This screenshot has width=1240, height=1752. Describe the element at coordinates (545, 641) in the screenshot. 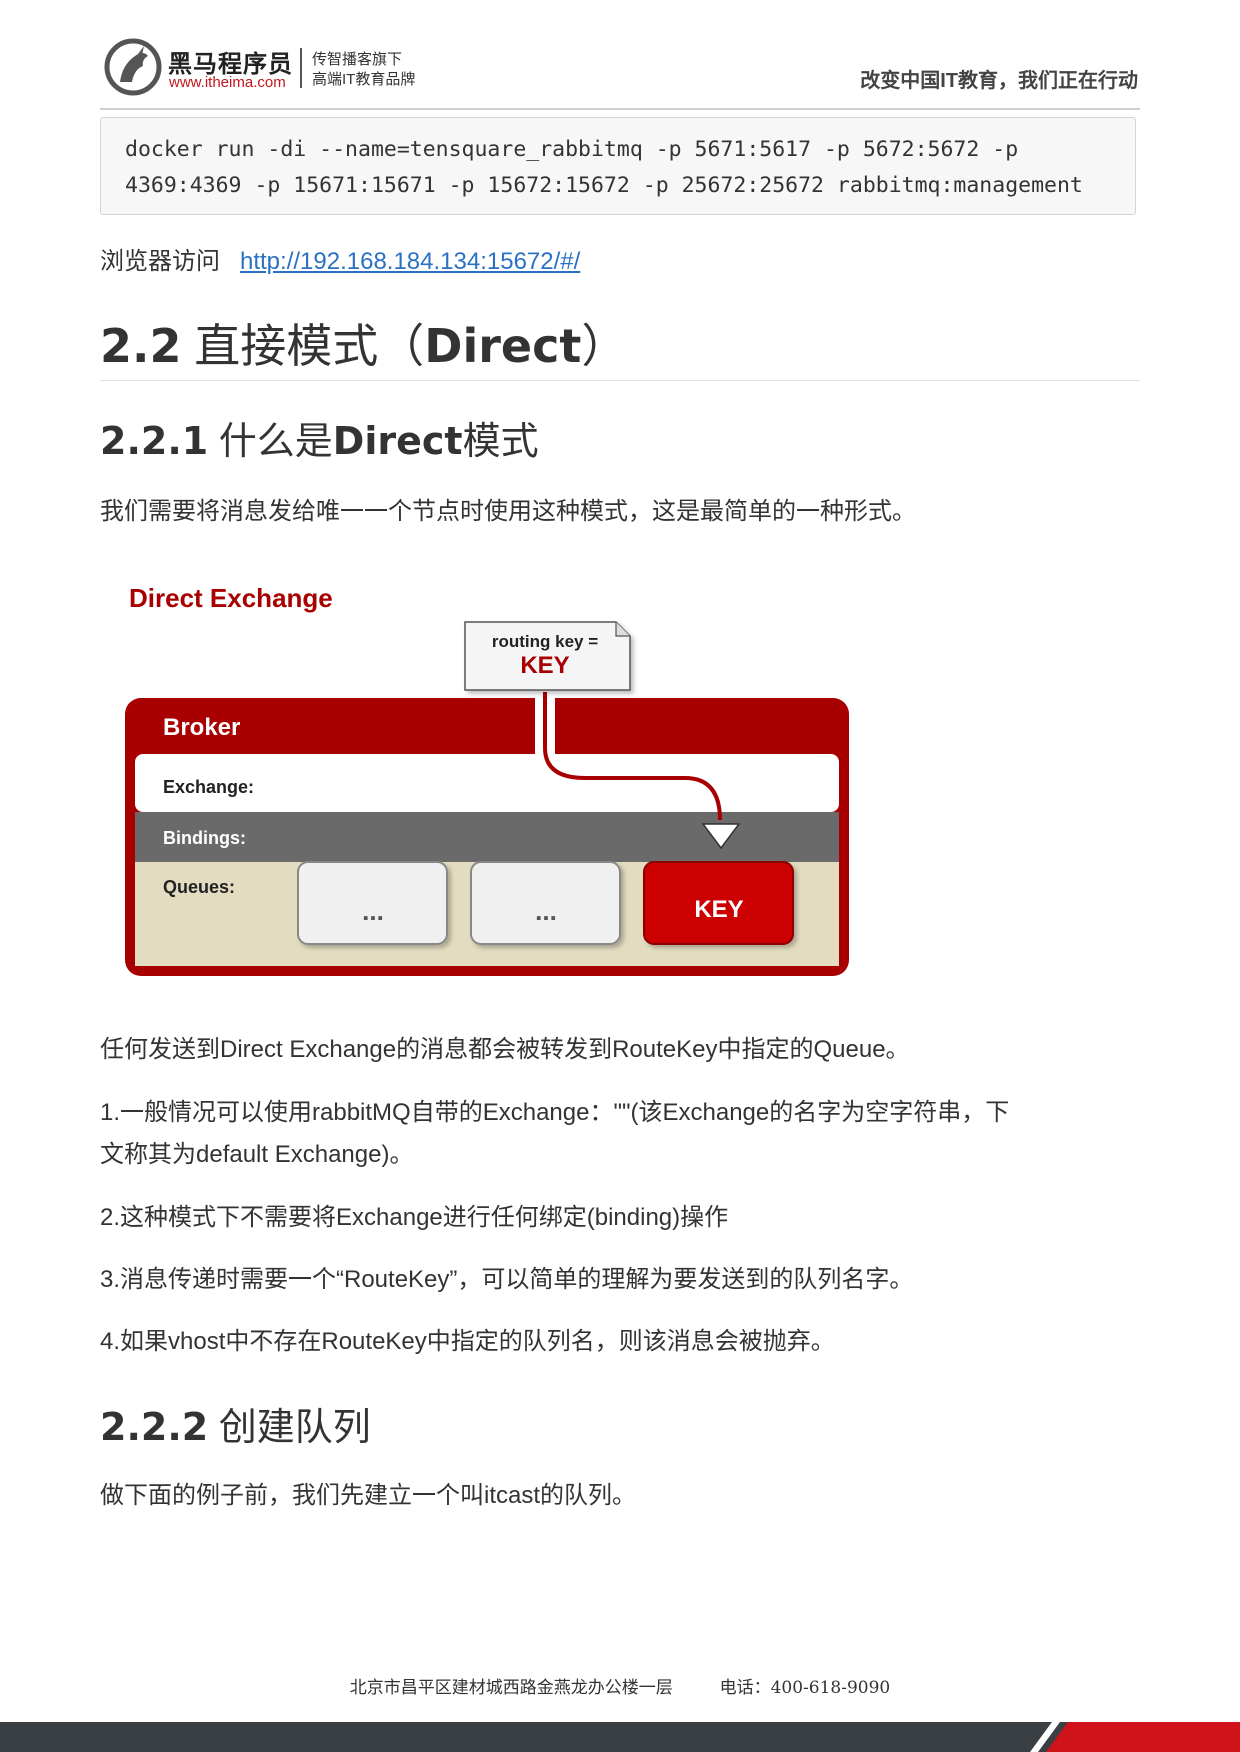

I see `routing-key-label: routing key =` at that location.